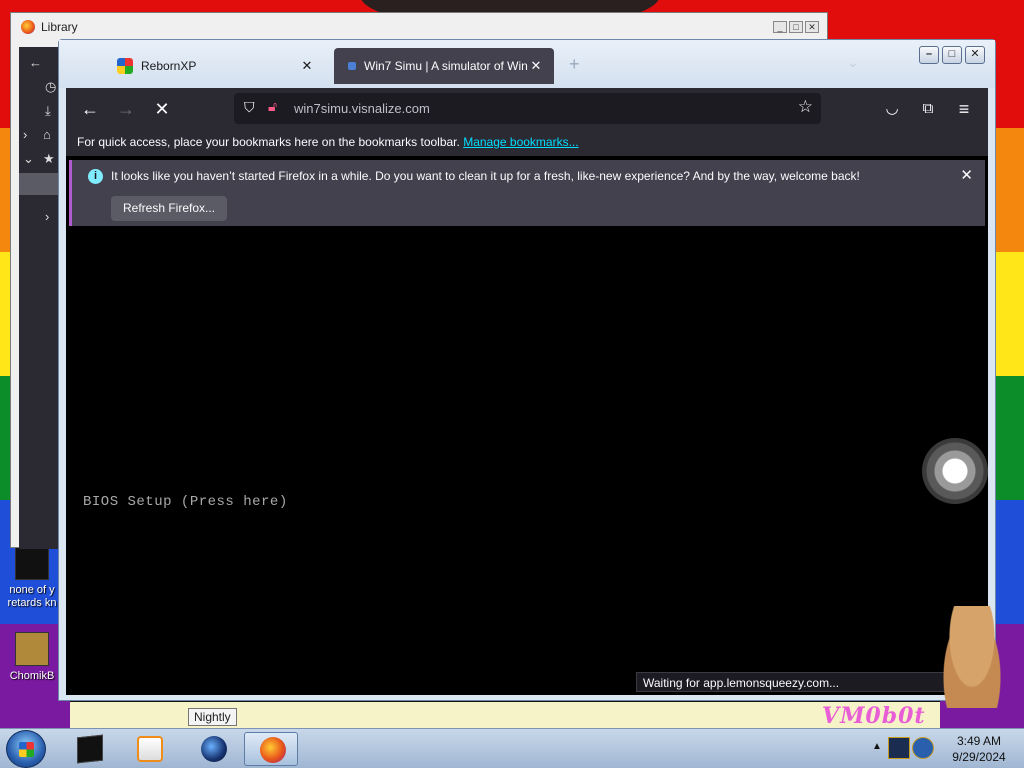  I want to click on taskbar-tooltip: Nightly, so click(212, 717).